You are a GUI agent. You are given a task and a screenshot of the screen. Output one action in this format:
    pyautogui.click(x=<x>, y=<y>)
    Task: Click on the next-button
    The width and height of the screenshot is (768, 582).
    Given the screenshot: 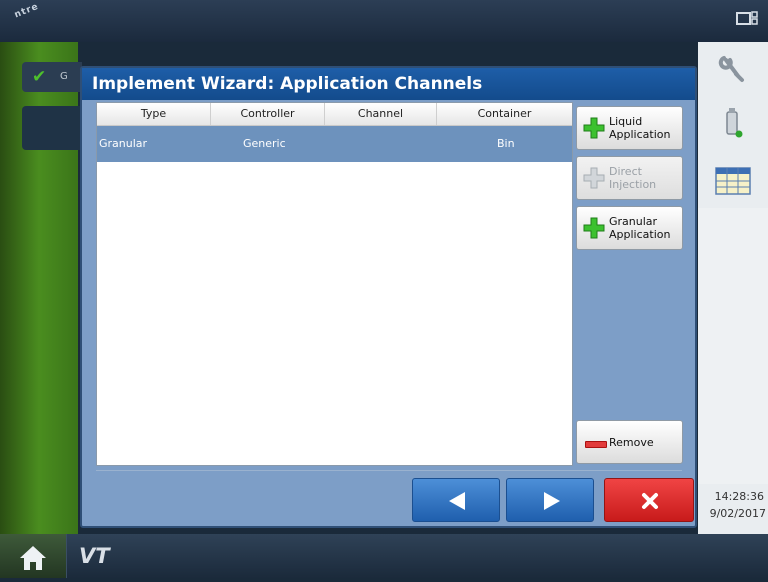 What is the action you would take?
    pyautogui.click(x=550, y=500)
    